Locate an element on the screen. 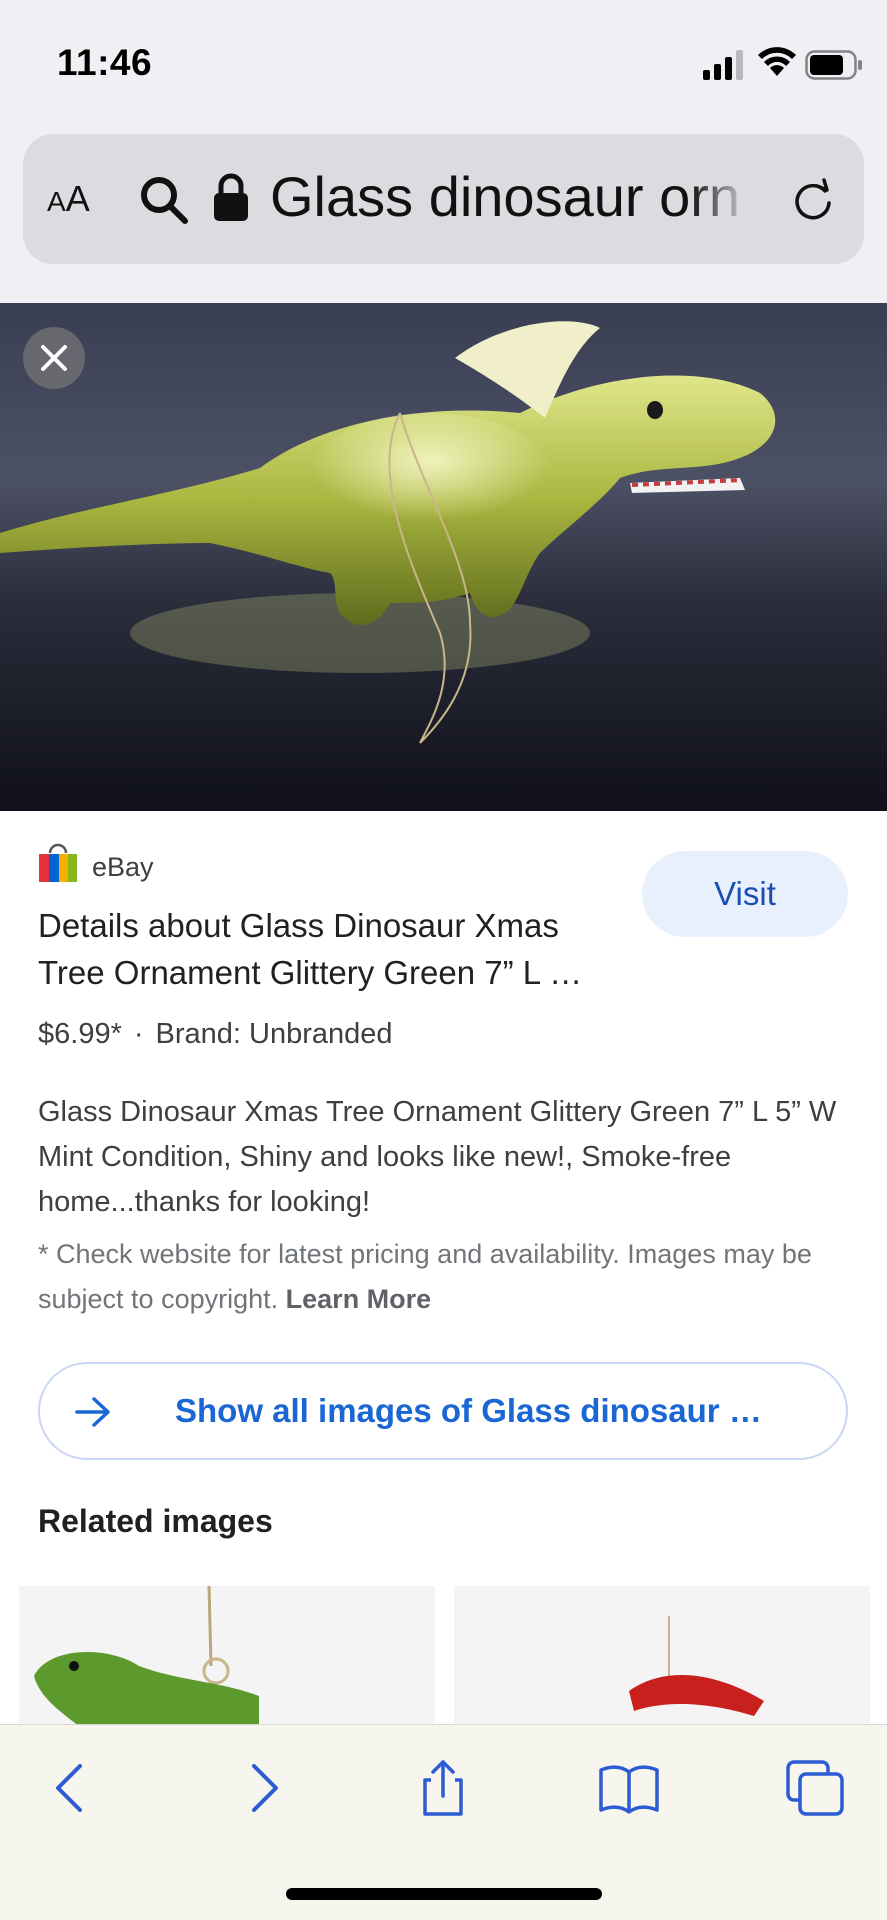 The image size is (887, 1920). close-button is located at coordinates (54, 358).